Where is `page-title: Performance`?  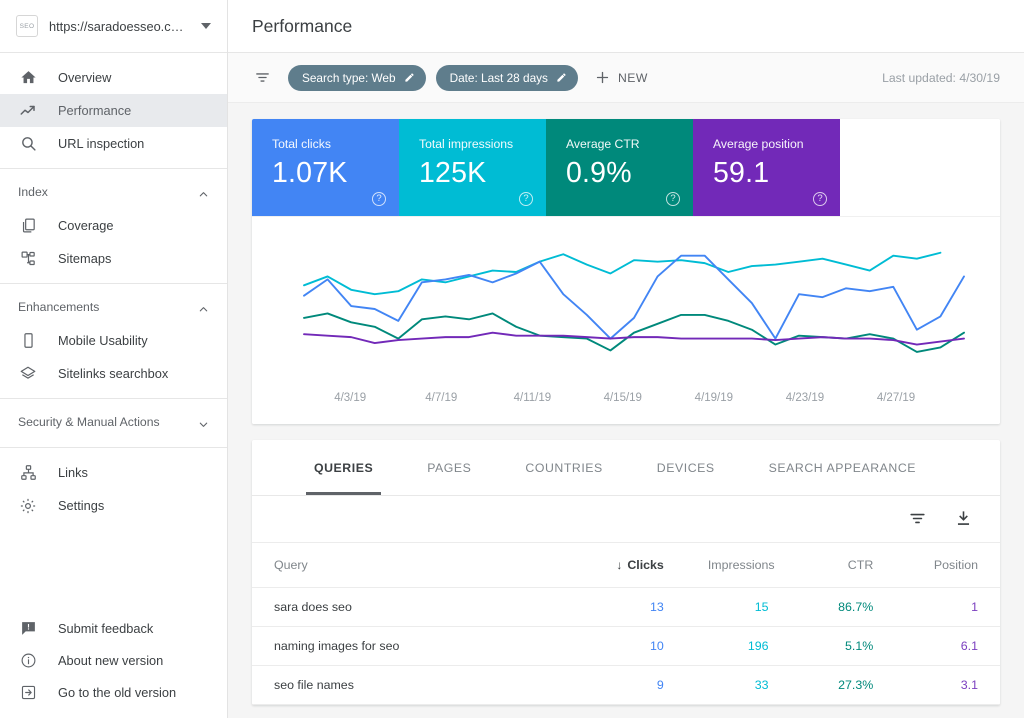
page-title: Performance is located at coordinates (302, 25).